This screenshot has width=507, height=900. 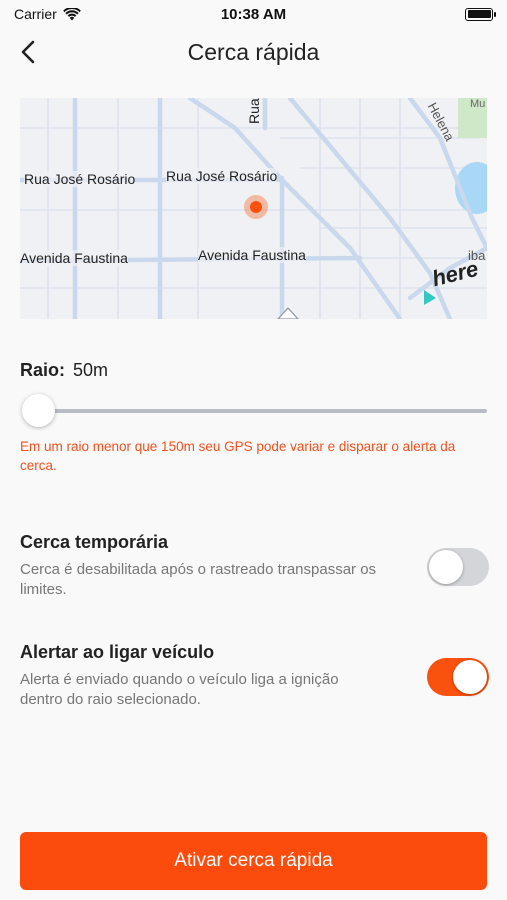 What do you see at coordinates (35, 14) in the screenshot?
I see `carrier-label: Carrier` at bounding box center [35, 14].